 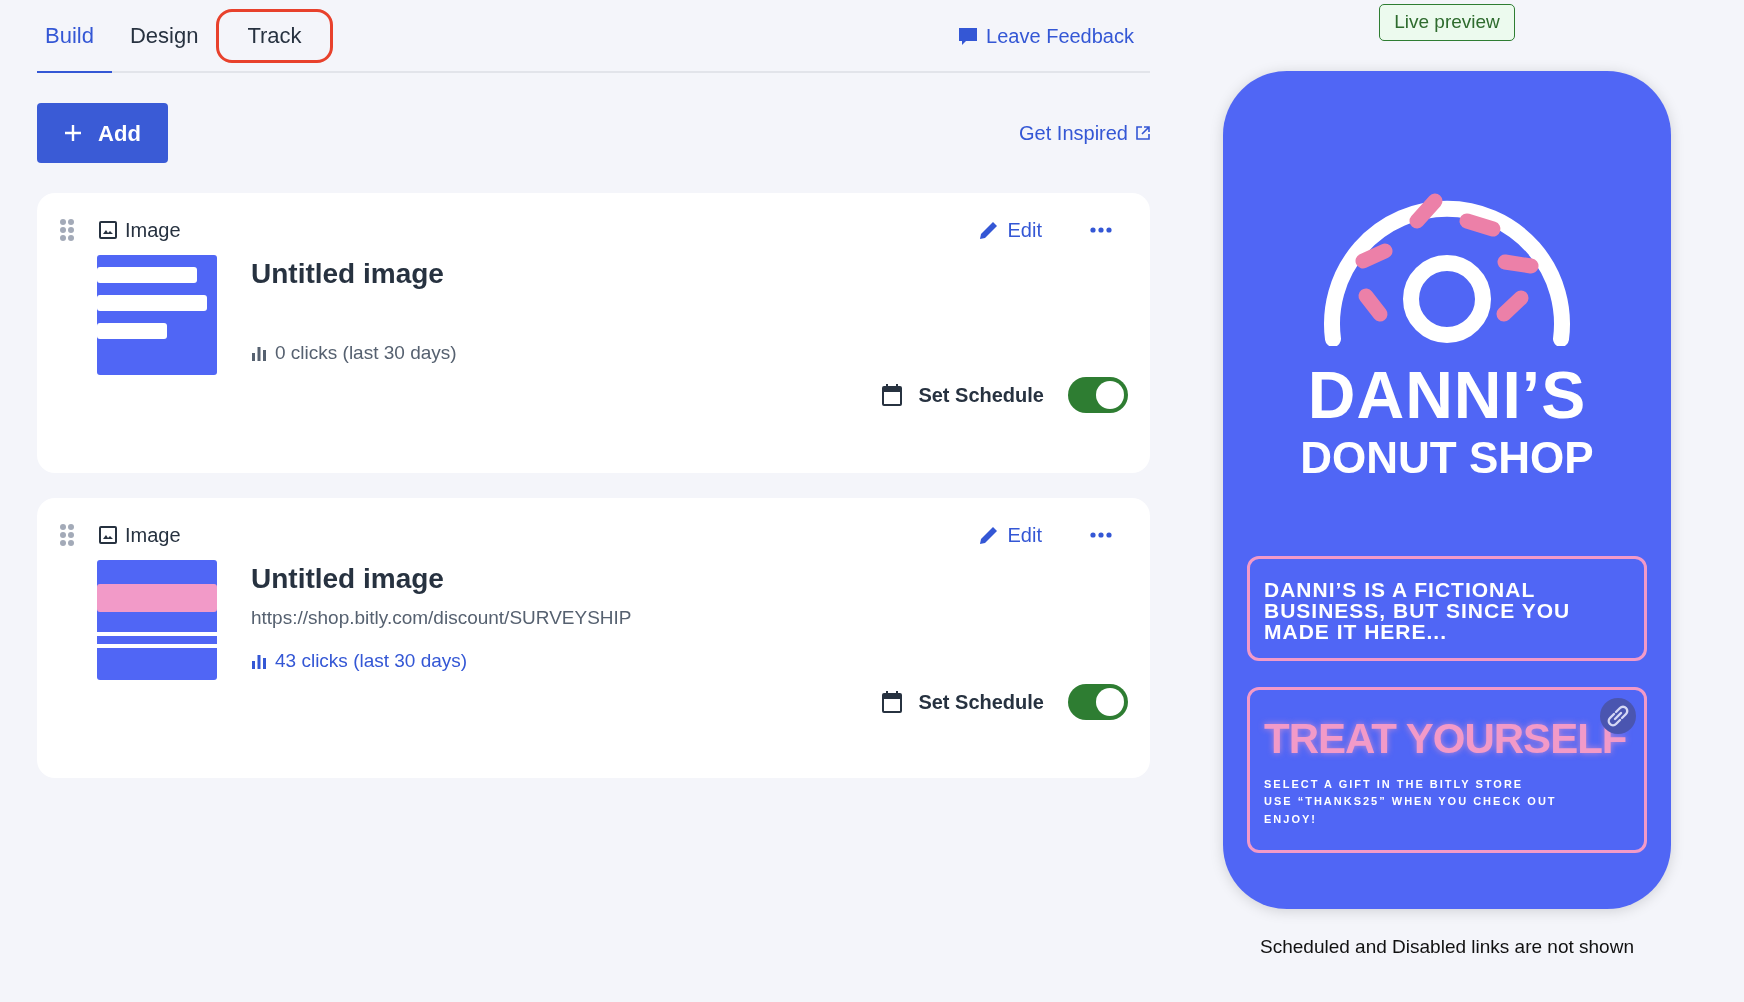 I want to click on logo-title: DANNI’S, so click(x=1447, y=394).